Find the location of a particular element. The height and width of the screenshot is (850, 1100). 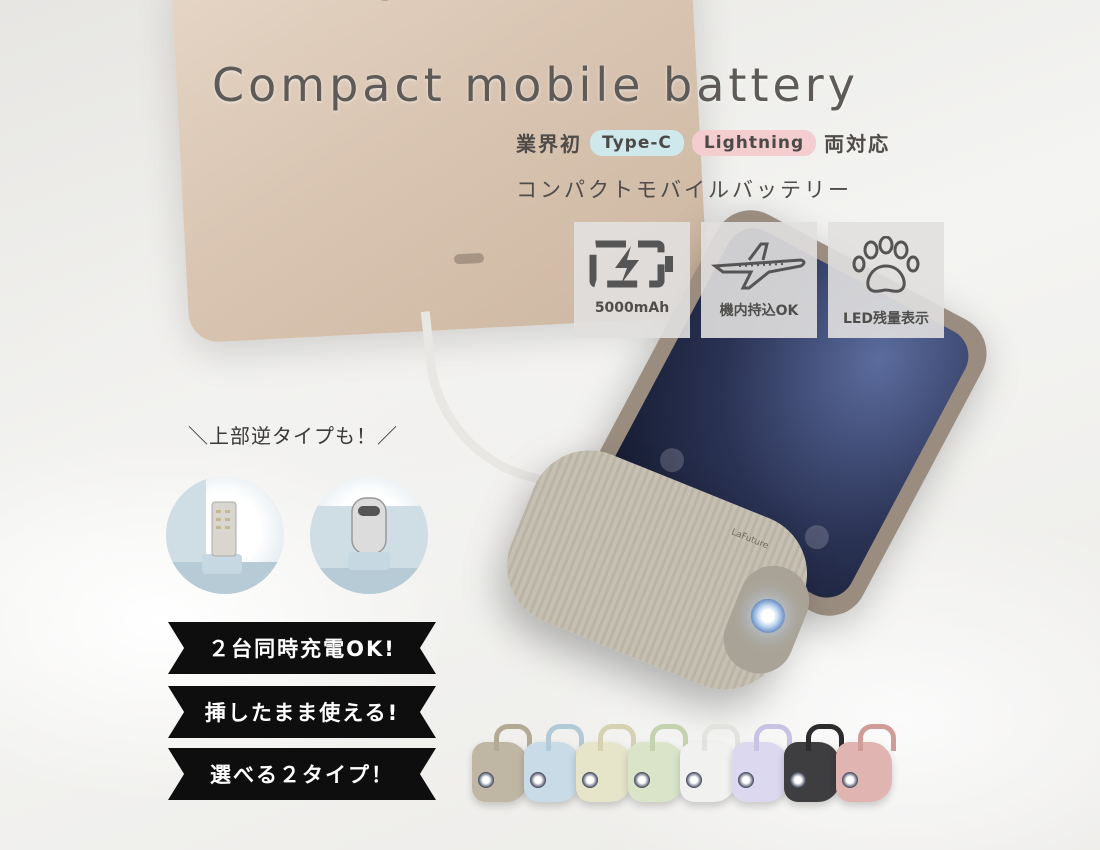

lightning-connector-image is located at coordinates (225, 535).